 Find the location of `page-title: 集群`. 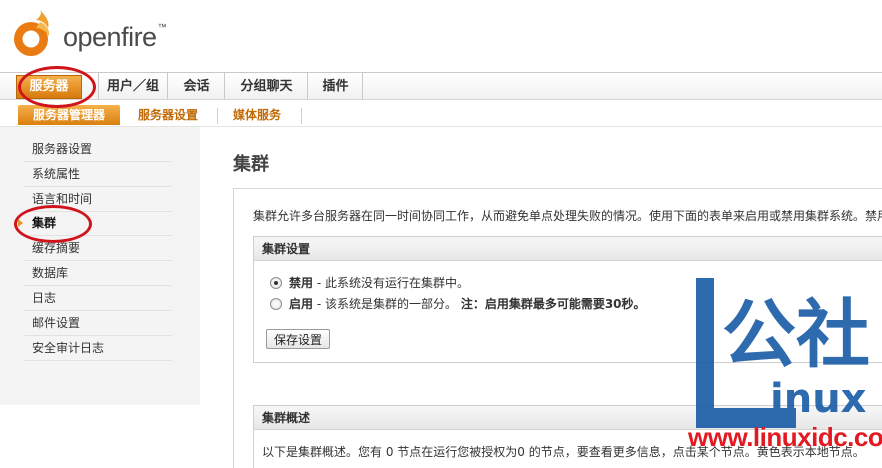

page-title: 集群 is located at coordinates (251, 164).